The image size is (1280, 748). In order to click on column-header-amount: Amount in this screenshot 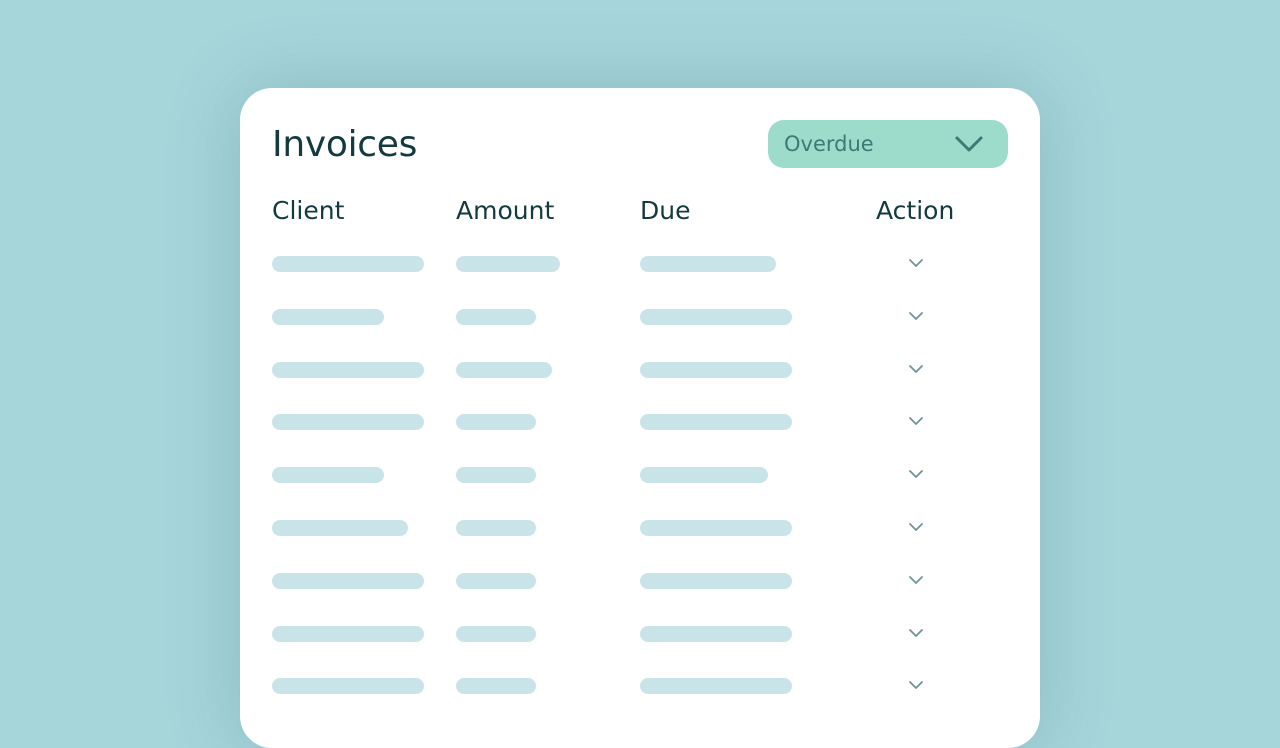, I will do `click(505, 210)`.